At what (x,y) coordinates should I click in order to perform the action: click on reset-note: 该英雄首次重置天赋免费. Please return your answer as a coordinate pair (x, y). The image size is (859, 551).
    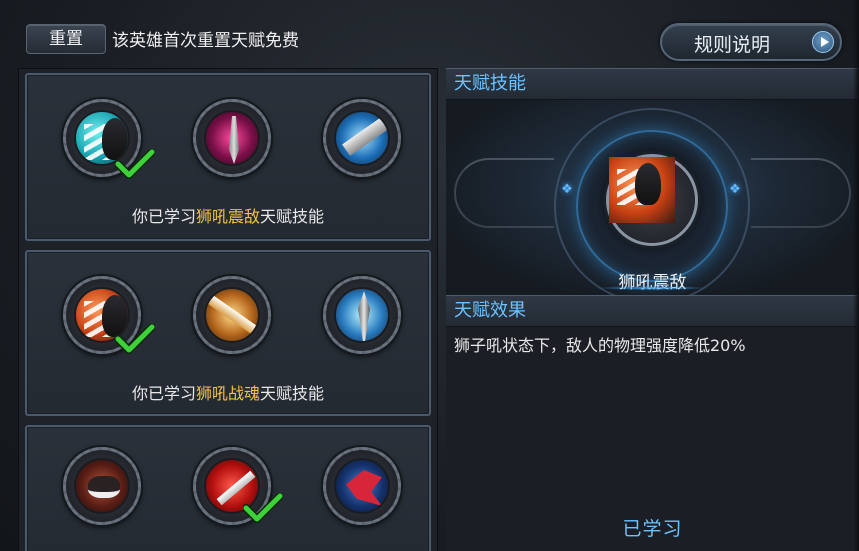
    Looking at the image, I should click on (205, 41).